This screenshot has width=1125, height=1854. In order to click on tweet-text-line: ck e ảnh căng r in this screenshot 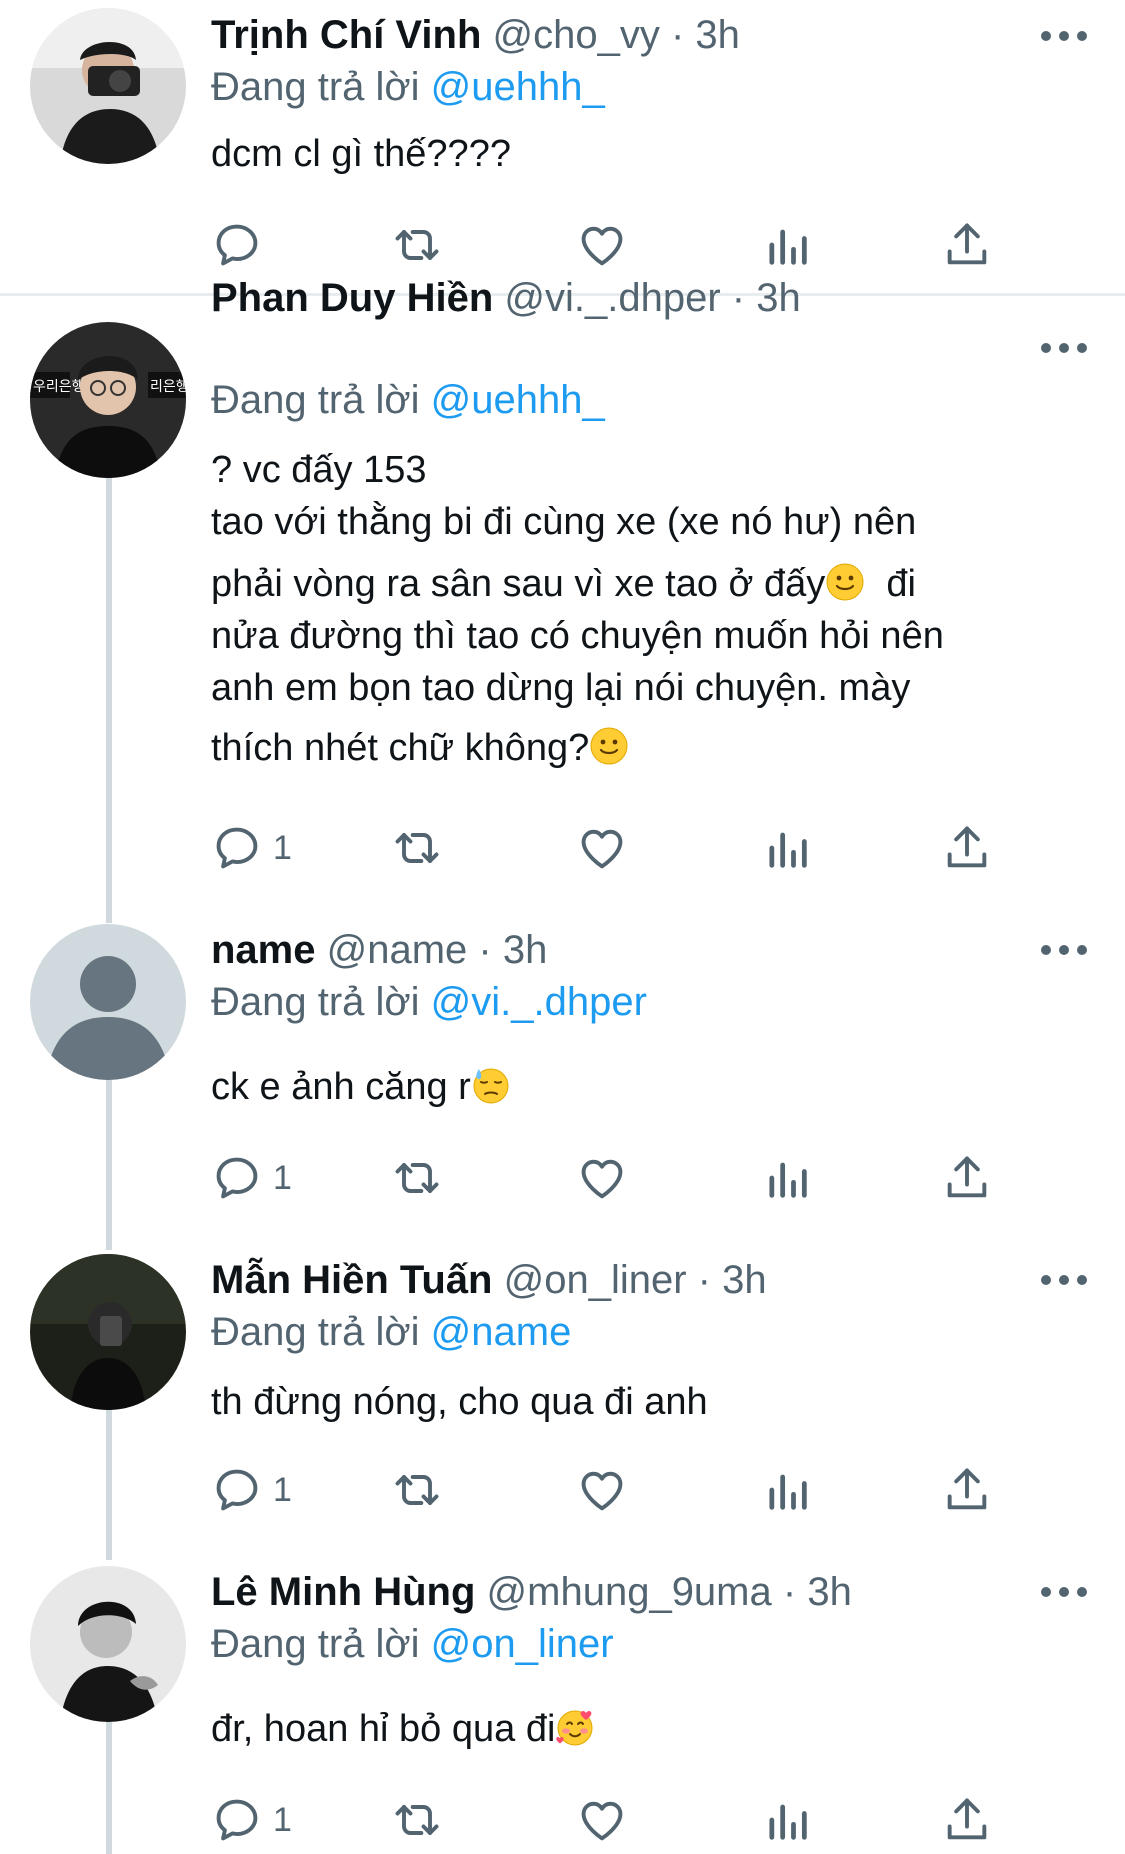, I will do `click(651, 1087)`.